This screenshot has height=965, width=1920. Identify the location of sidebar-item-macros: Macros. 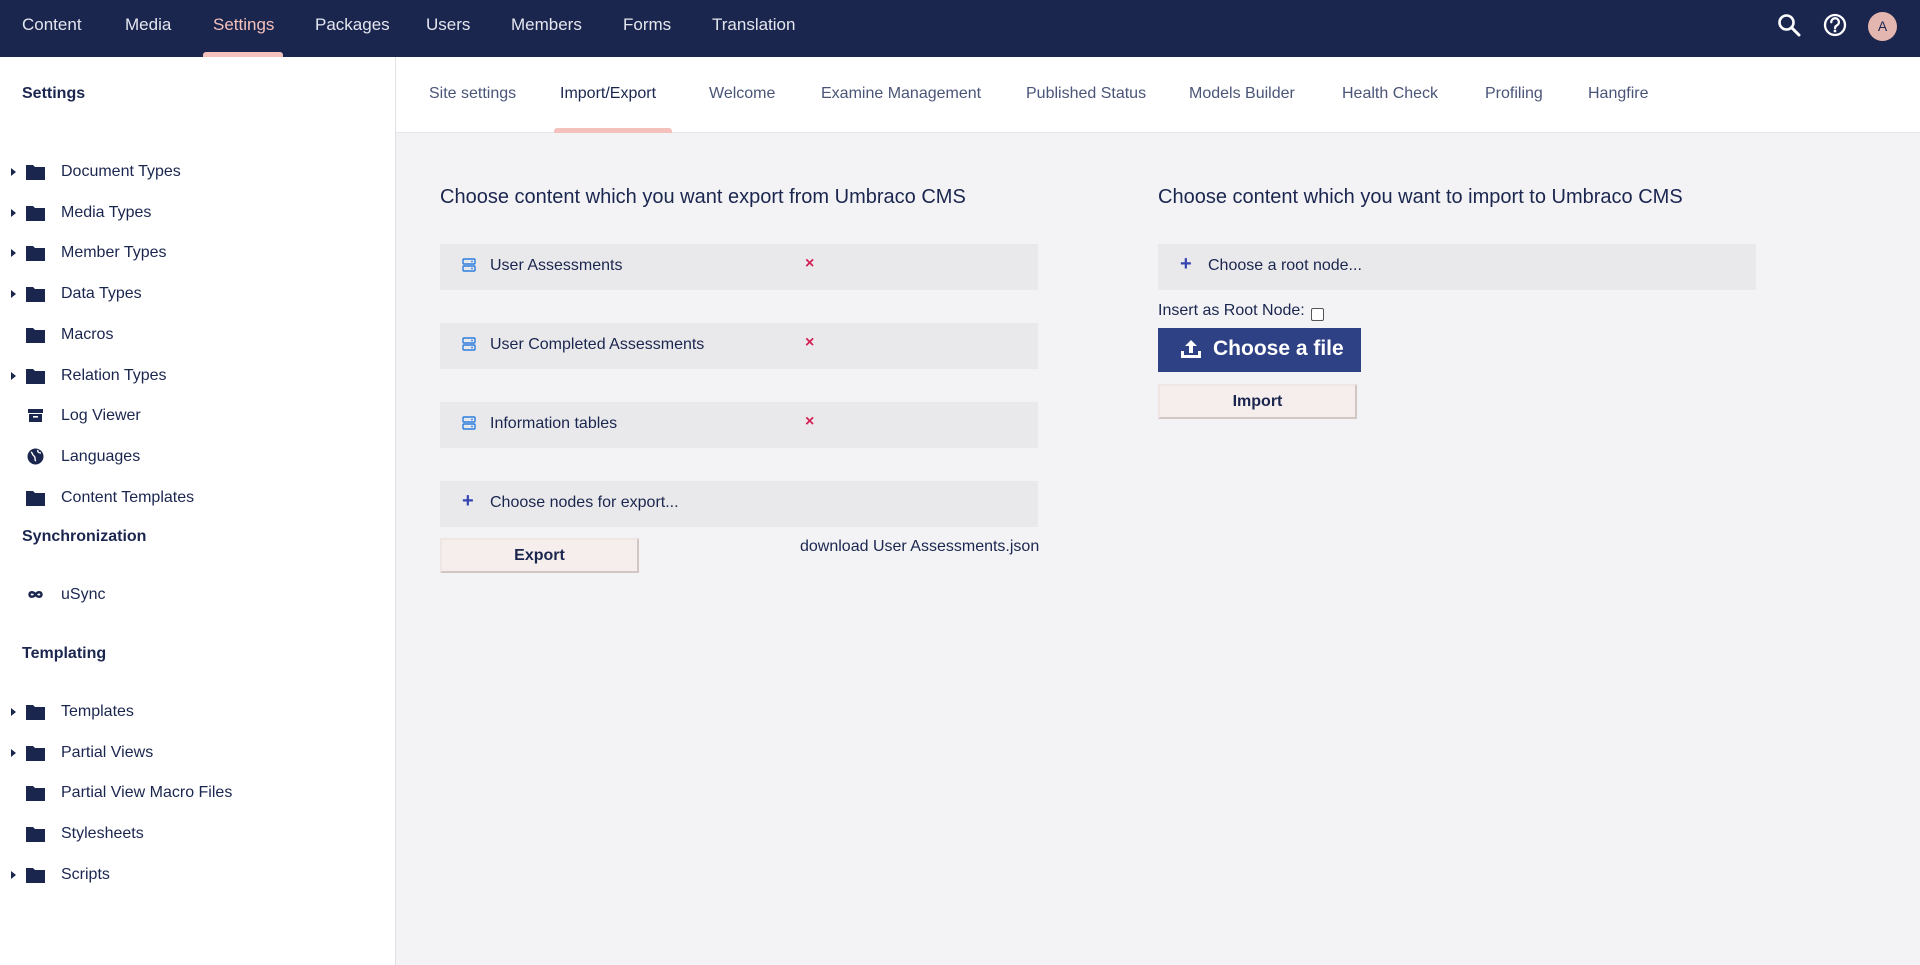
(197, 335).